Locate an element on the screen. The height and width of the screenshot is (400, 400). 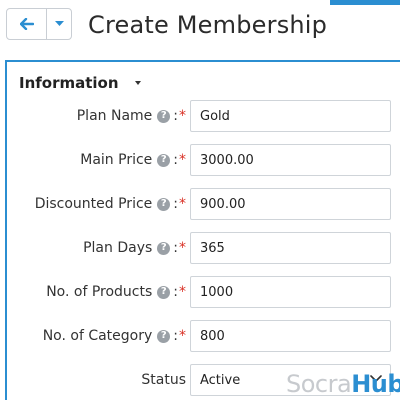
plan-days-input is located at coordinates (290, 248).